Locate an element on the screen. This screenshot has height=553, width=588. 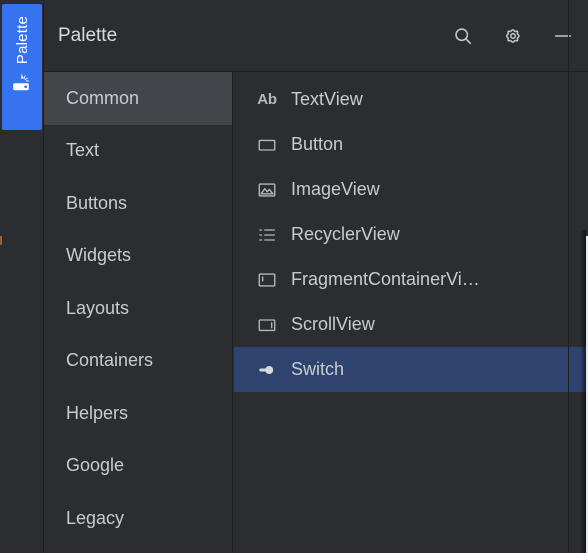
category-label: Layouts is located at coordinates (98, 307).